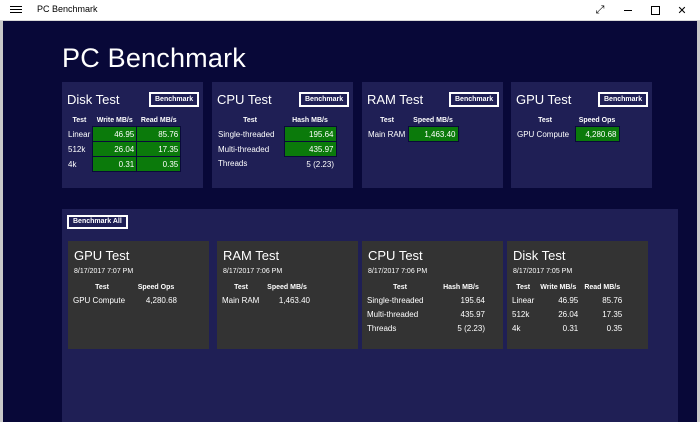 This screenshot has height=422, width=700. Describe the element at coordinates (539, 255) in the screenshot. I see `result-title: Disk Test` at that location.